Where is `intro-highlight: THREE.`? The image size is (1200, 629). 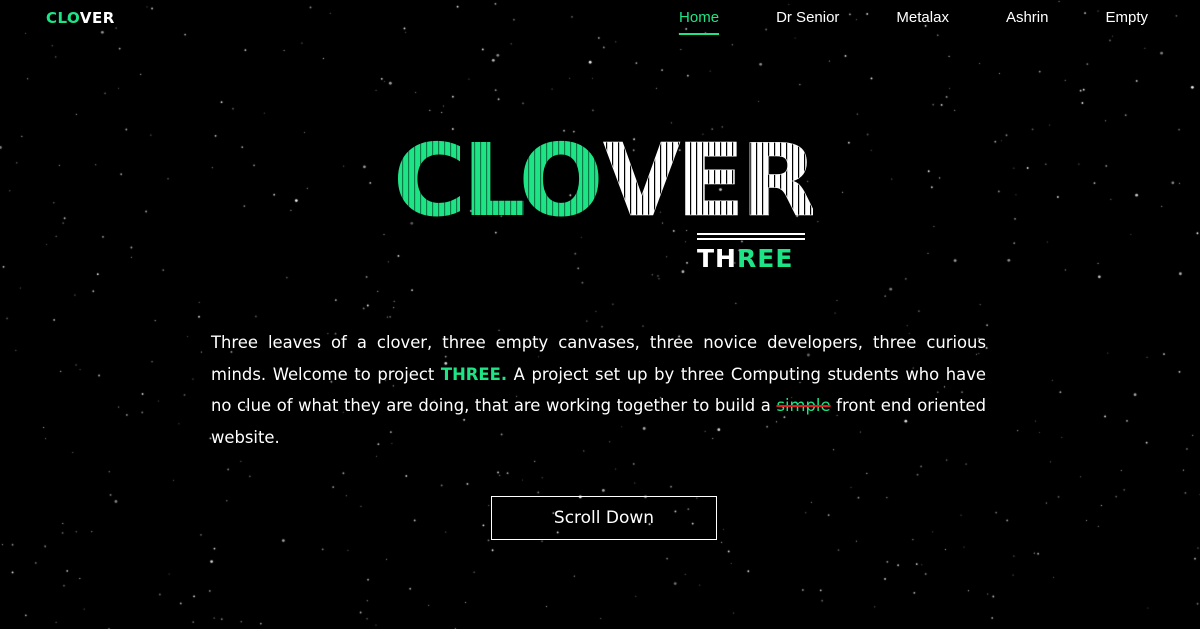 intro-highlight: THREE. is located at coordinates (474, 374).